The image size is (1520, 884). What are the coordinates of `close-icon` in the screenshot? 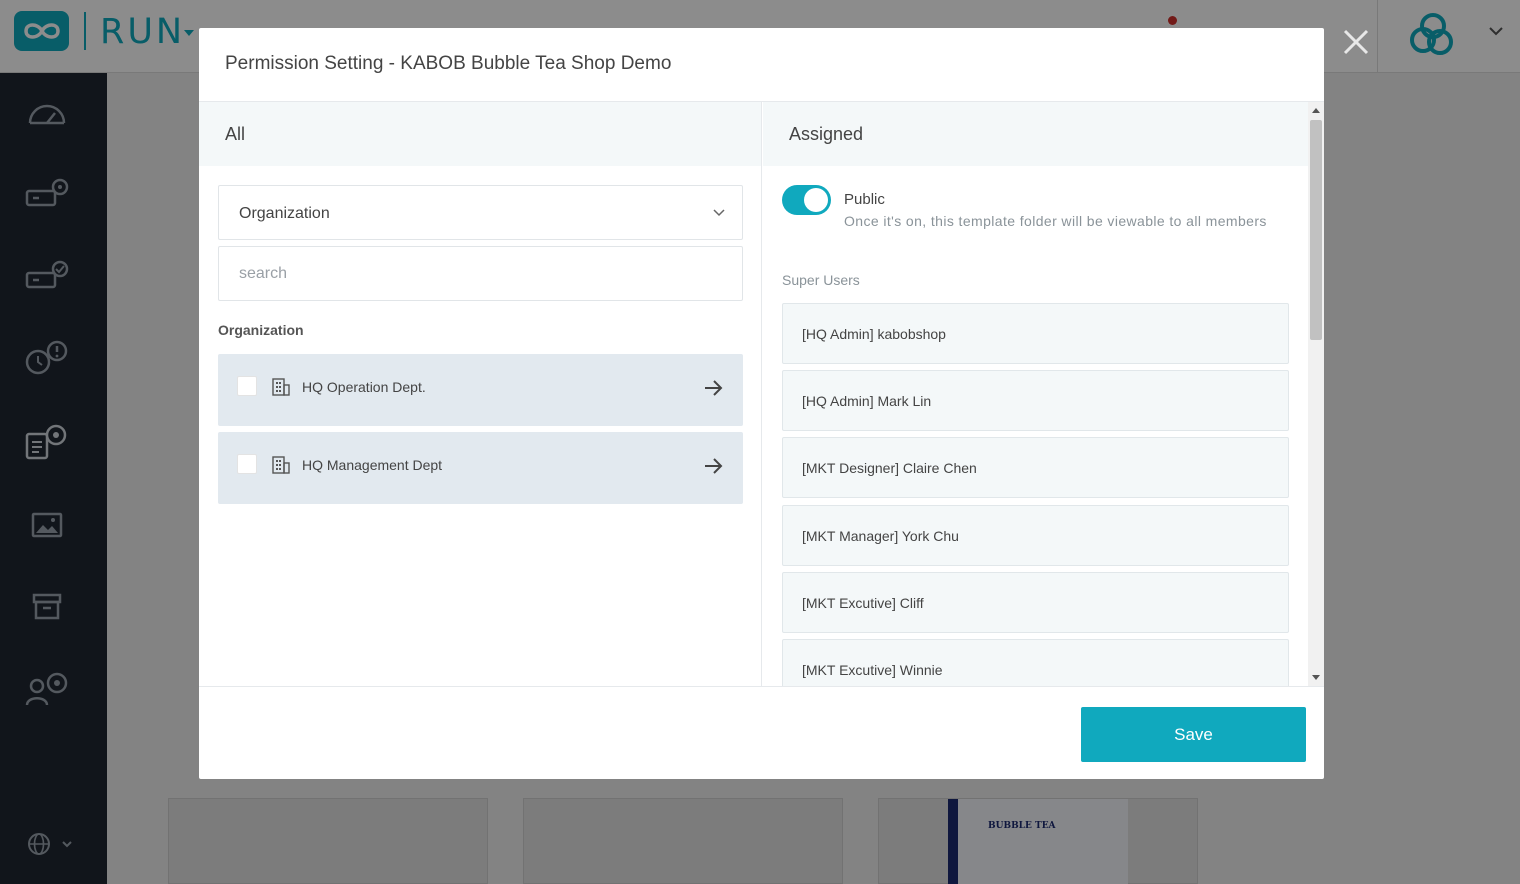 It's located at (1356, 42).